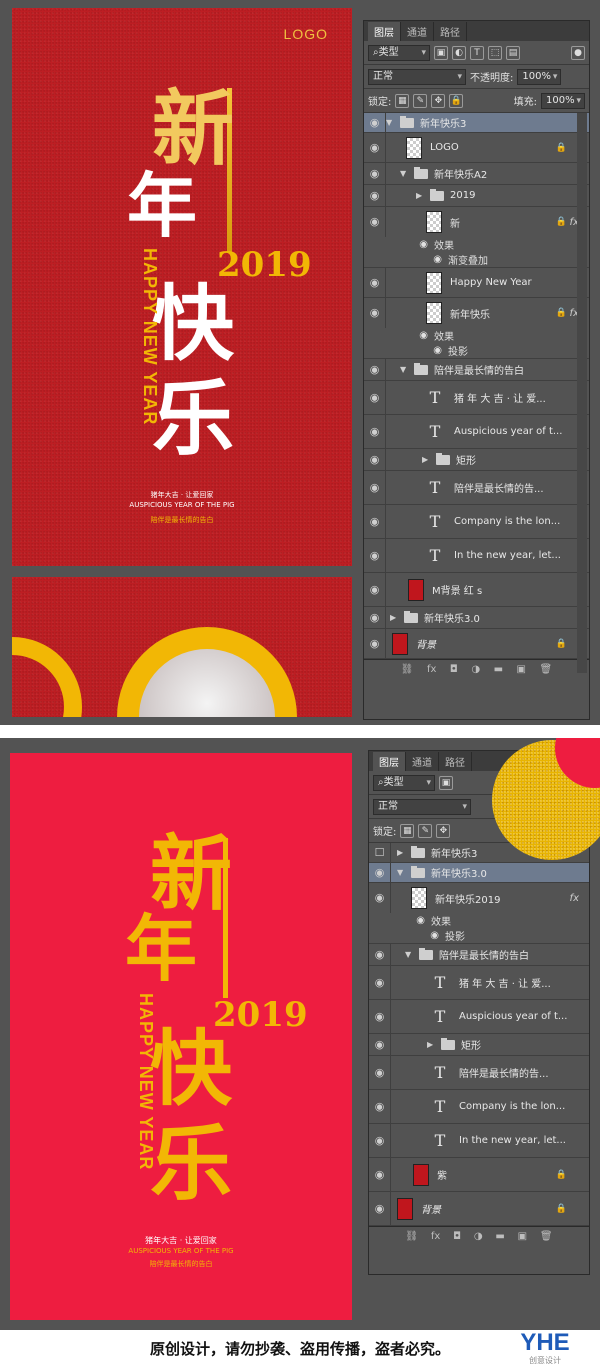  What do you see at coordinates (513, 52) in the screenshot?
I see `smart-filter-icon: ▤` at bounding box center [513, 52].